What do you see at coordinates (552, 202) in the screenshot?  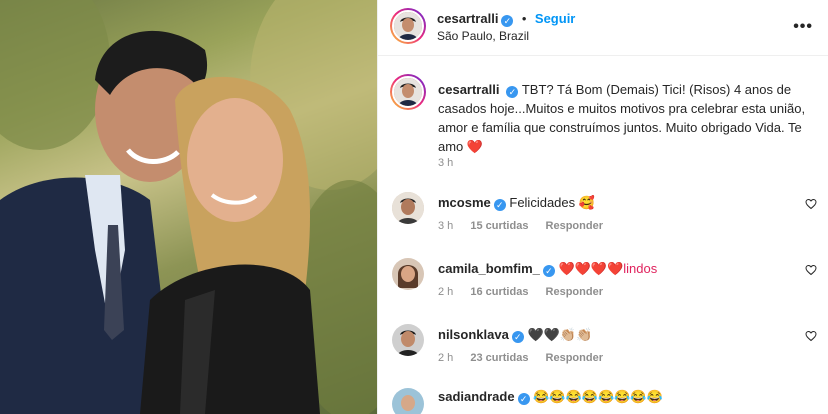 I see `comment-text: Felicidades 🥰` at bounding box center [552, 202].